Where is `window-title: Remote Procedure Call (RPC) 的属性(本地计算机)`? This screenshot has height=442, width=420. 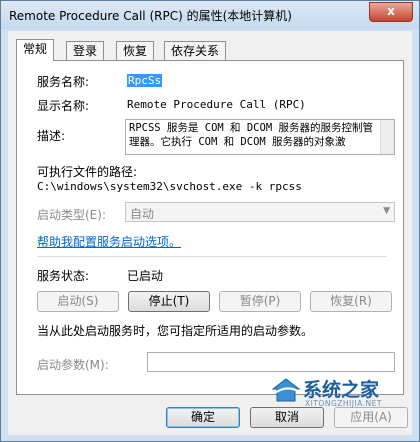
window-title: Remote Procedure Call (RPC) 的属性(本地计算机) is located at coordinates (150, 16).